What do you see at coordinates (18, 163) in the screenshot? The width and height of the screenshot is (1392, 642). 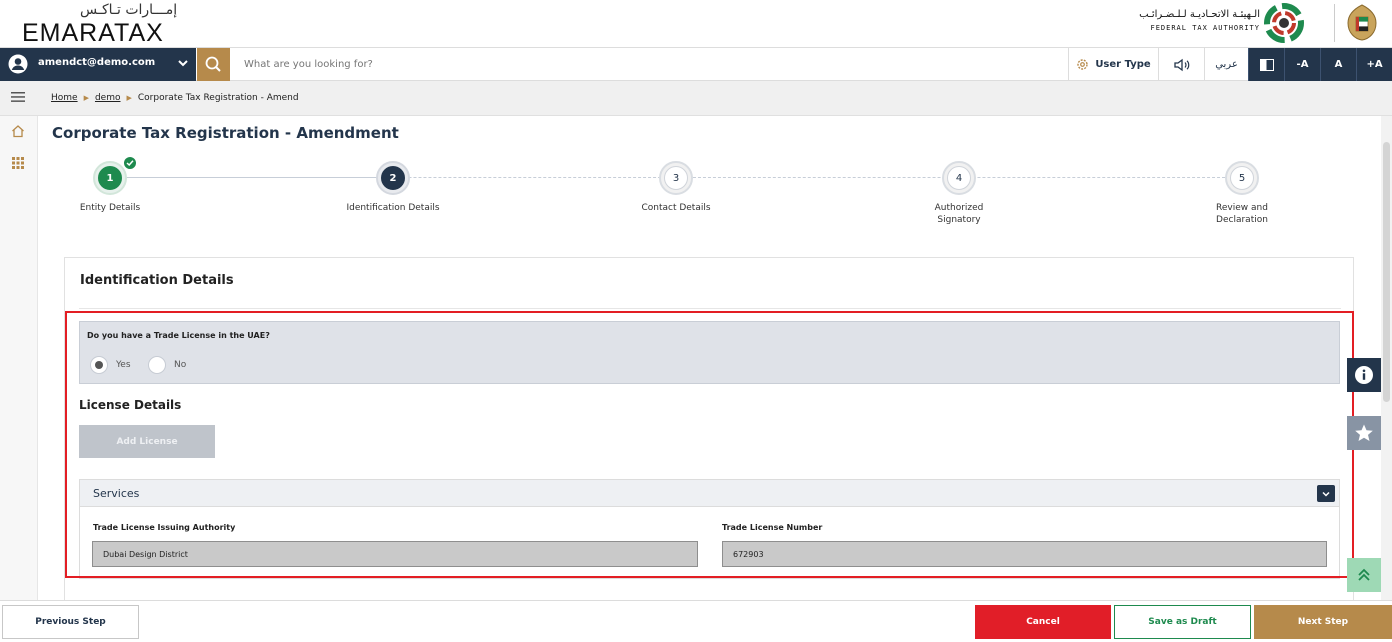 I see `grid-icon` at bounding box center [18, 163].